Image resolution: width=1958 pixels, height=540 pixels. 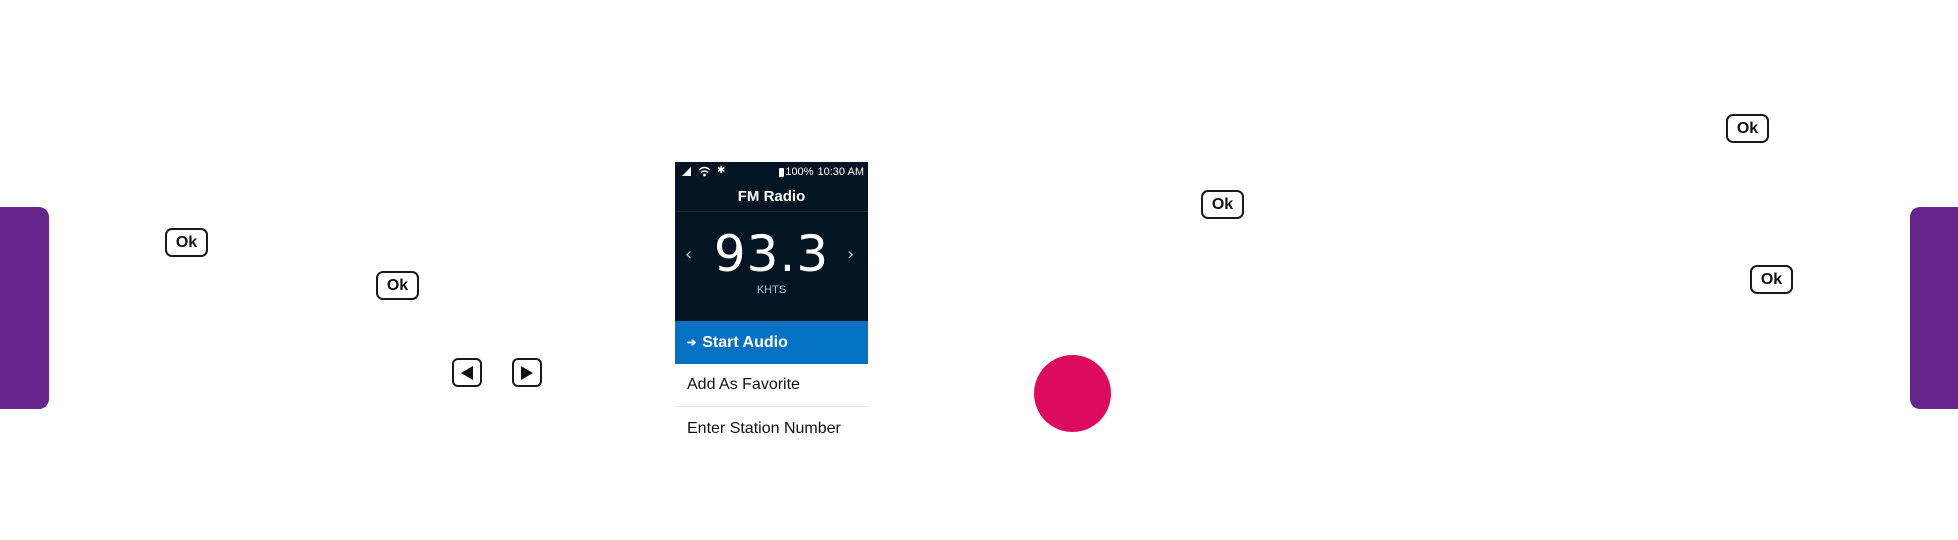 I want to click on tuner-panel: ‹ 93.3 › KHTS, so click(x=771, y=266).